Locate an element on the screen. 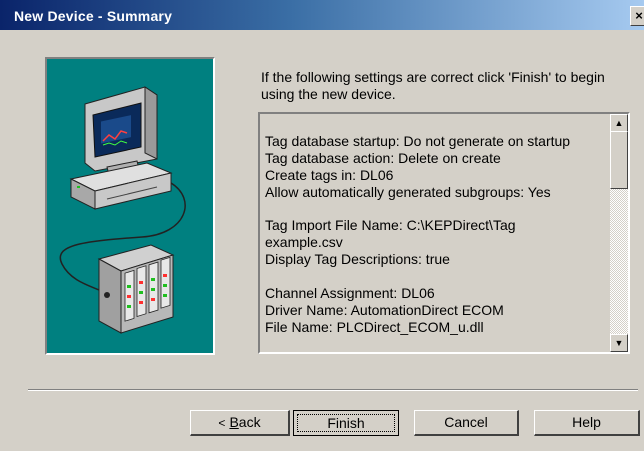 The image size is (644, 451). scroll-down-button: ▼ is located at coordinates (619, 343).